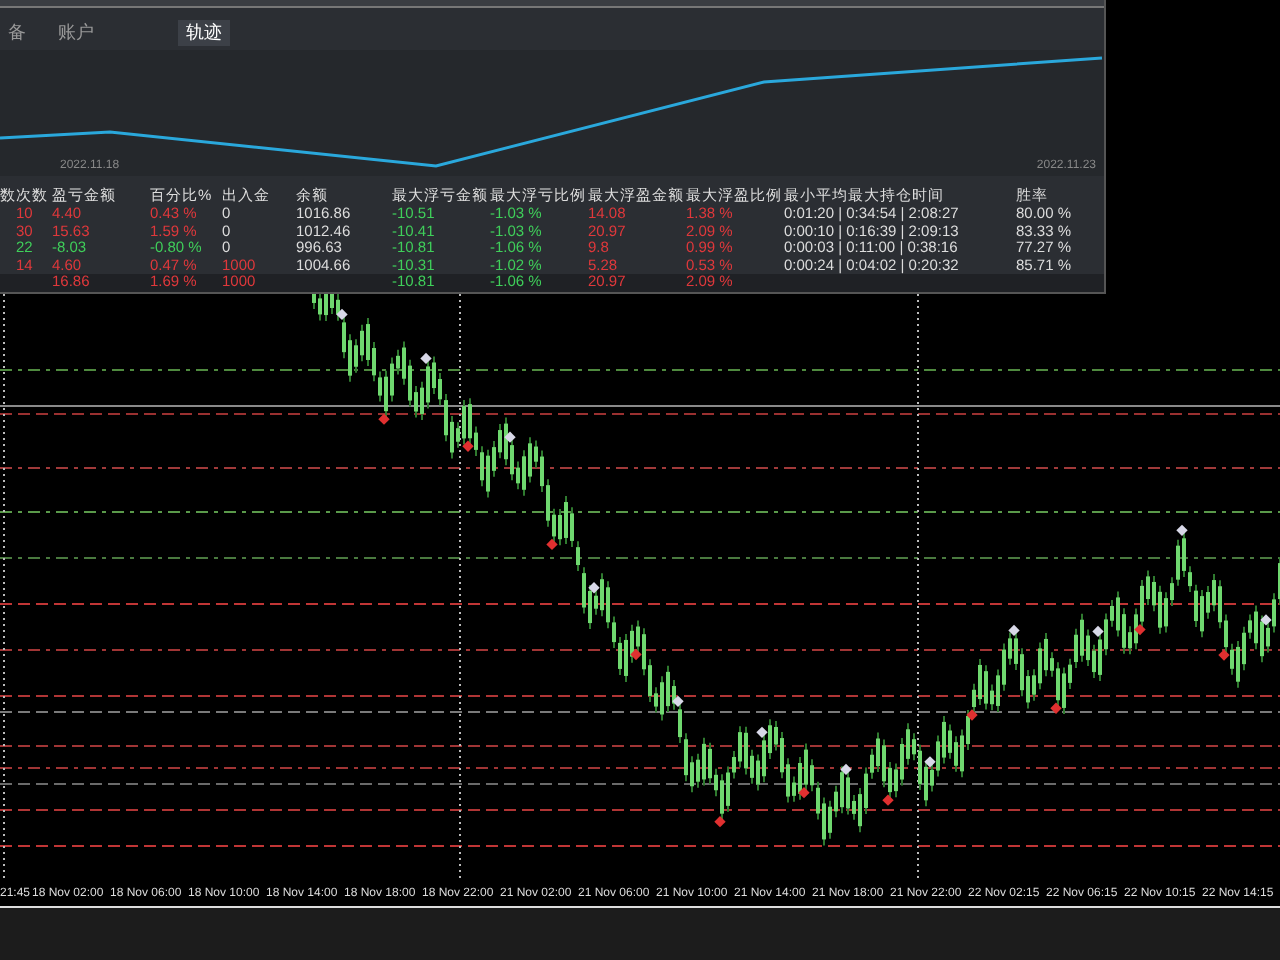  Describe the element at coordinates (204, 33) in the screenshot. I see `panel-tab: 轨迹` at that location.